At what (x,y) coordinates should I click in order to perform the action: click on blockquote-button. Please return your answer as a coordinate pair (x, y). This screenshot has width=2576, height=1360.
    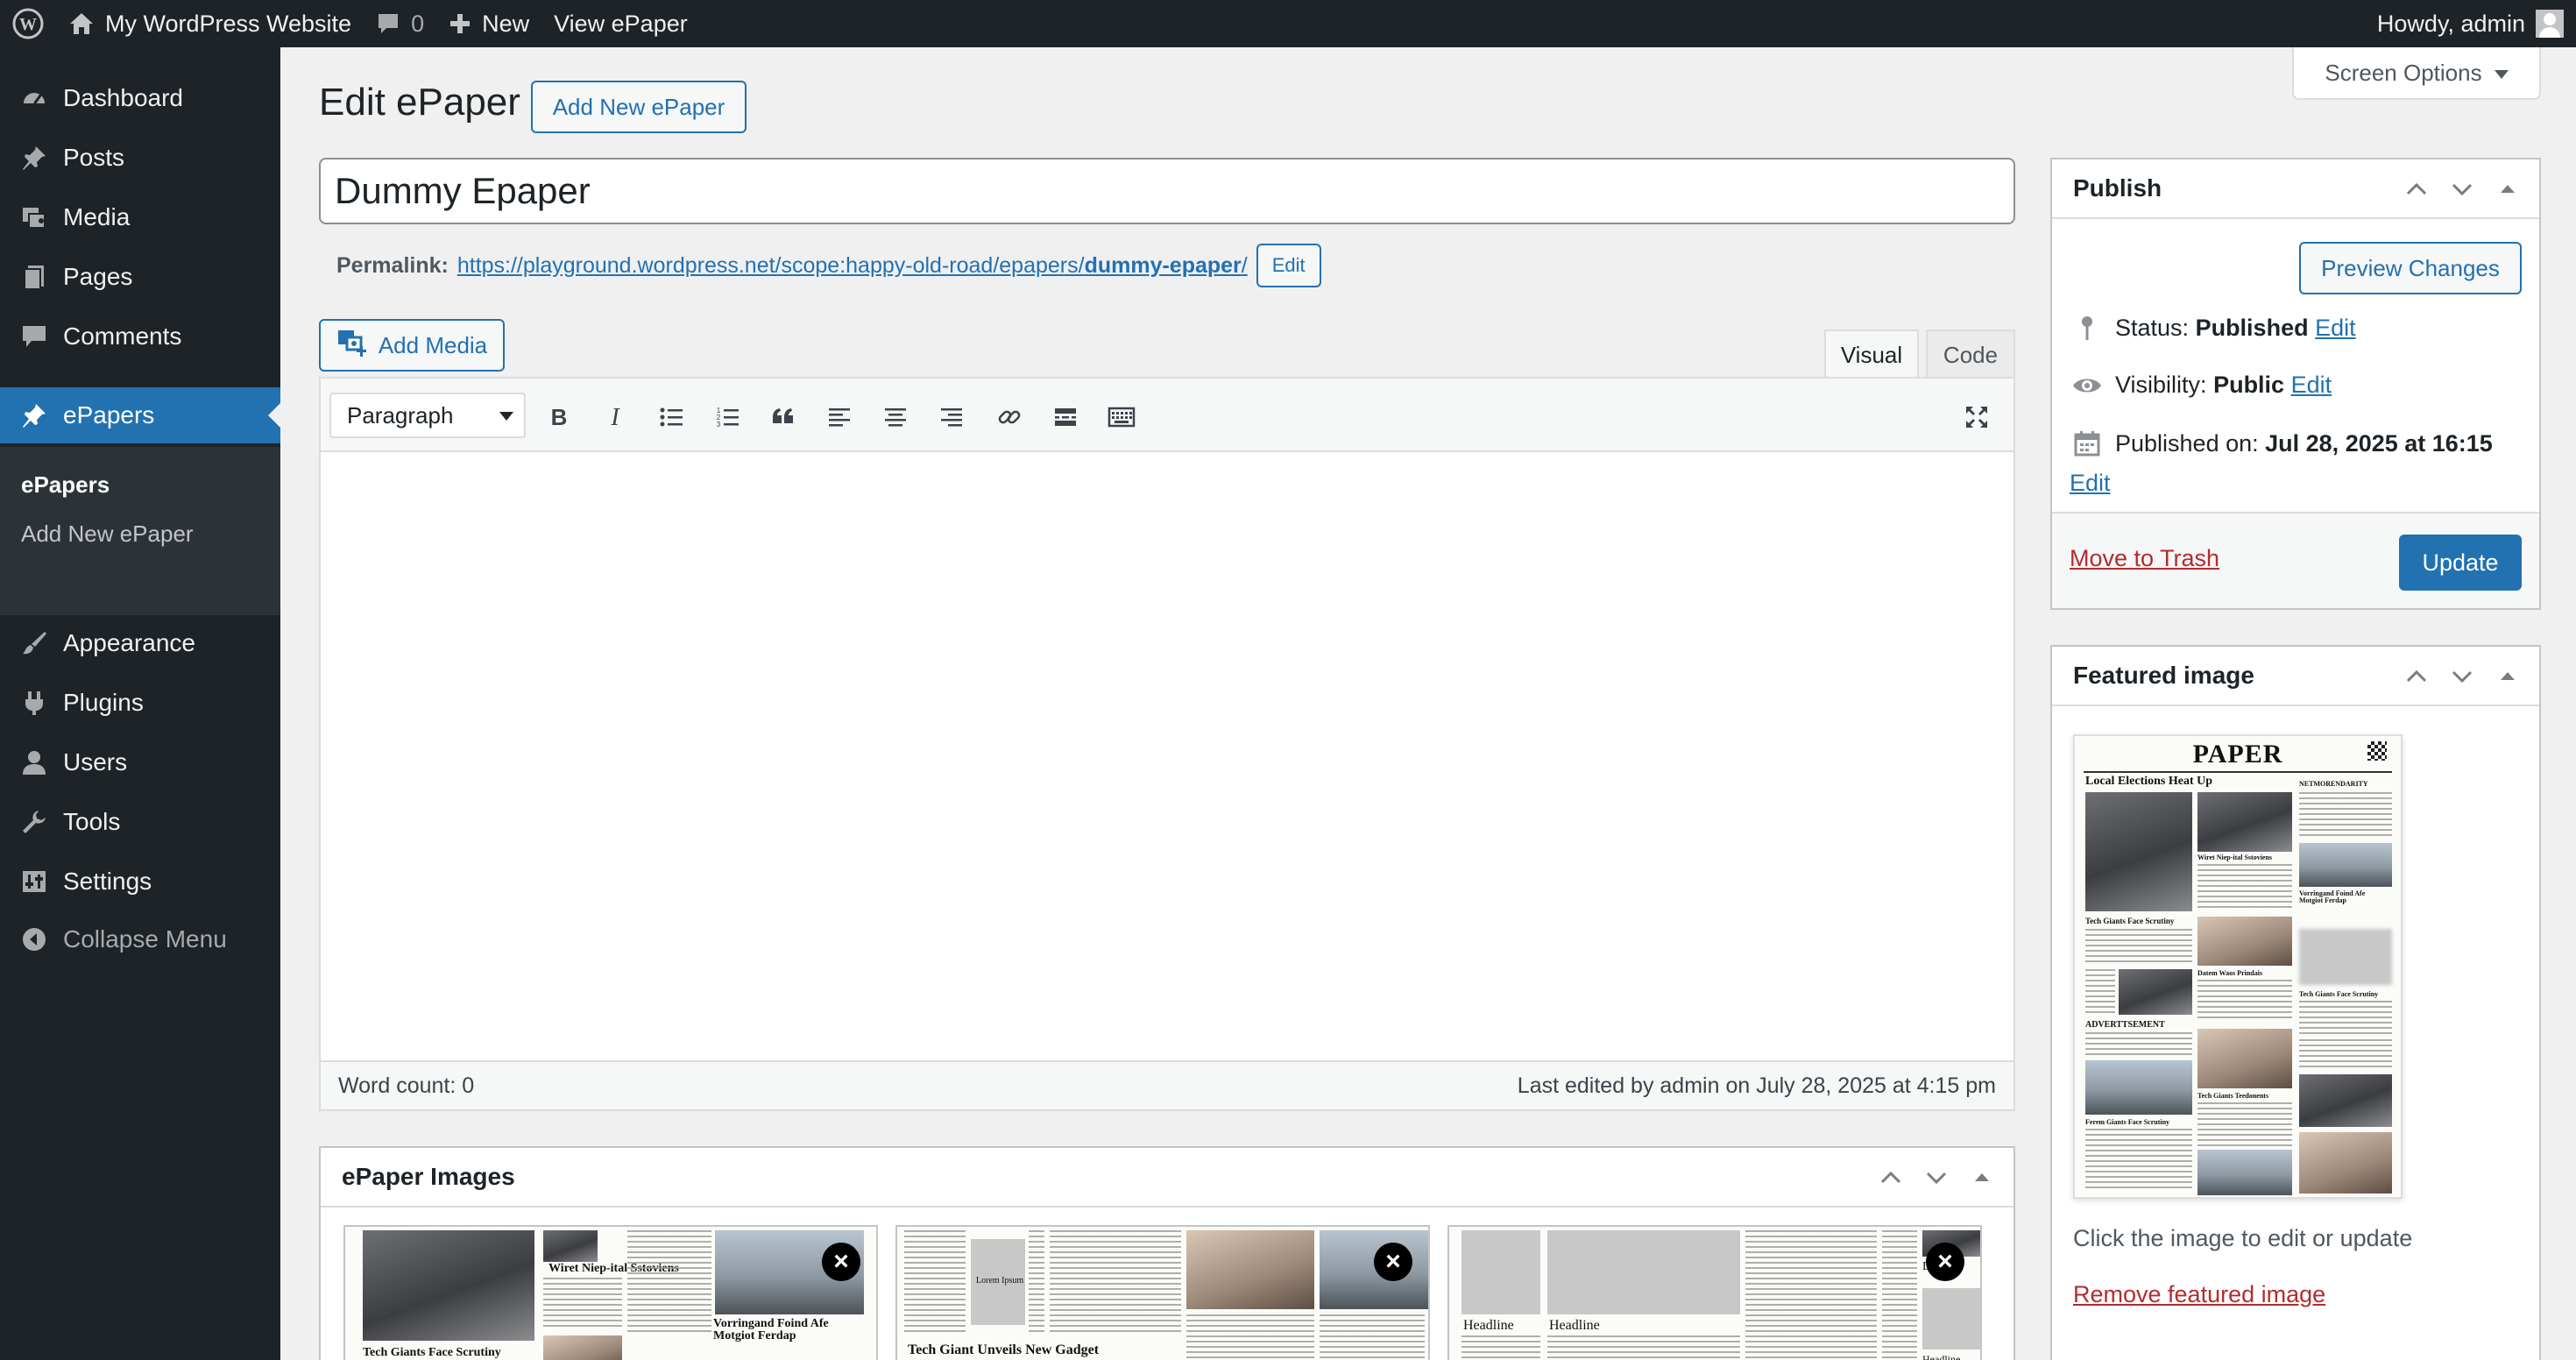
    Looking at the image, I should click on (783, 417).